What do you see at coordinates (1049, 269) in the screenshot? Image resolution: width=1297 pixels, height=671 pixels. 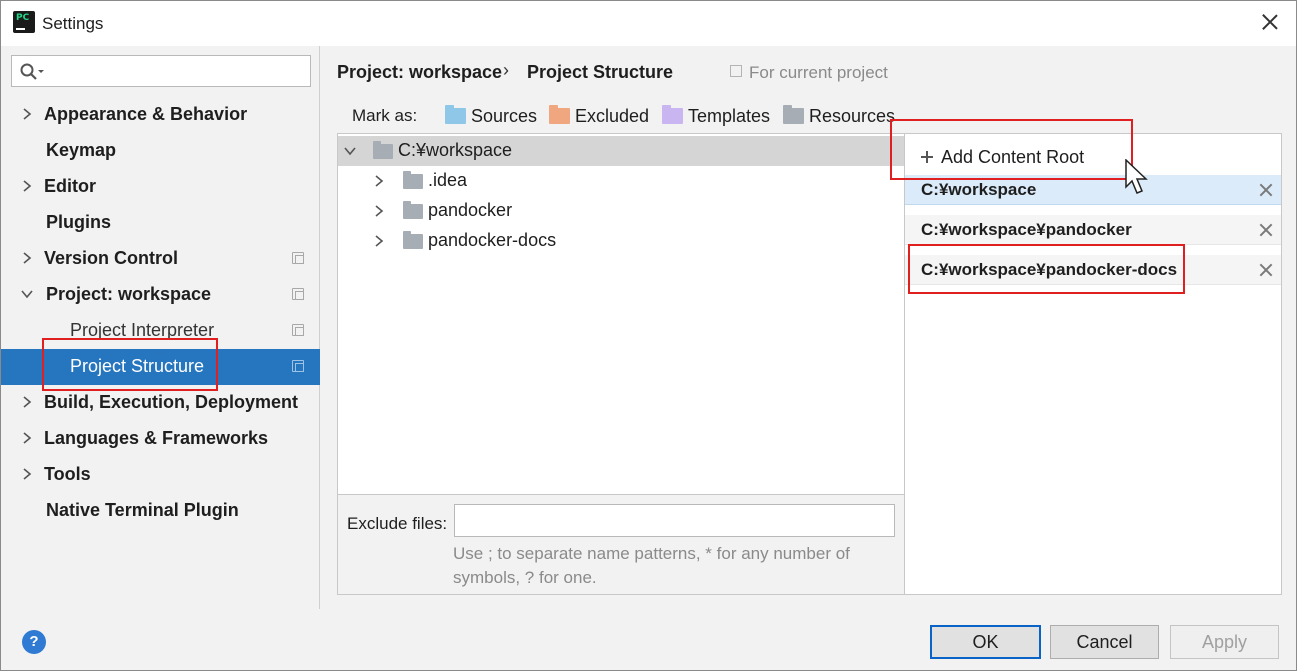 I see `content-root-path: C:¥workspace¥pandocker-docs` at bounding box center [1049, 269].